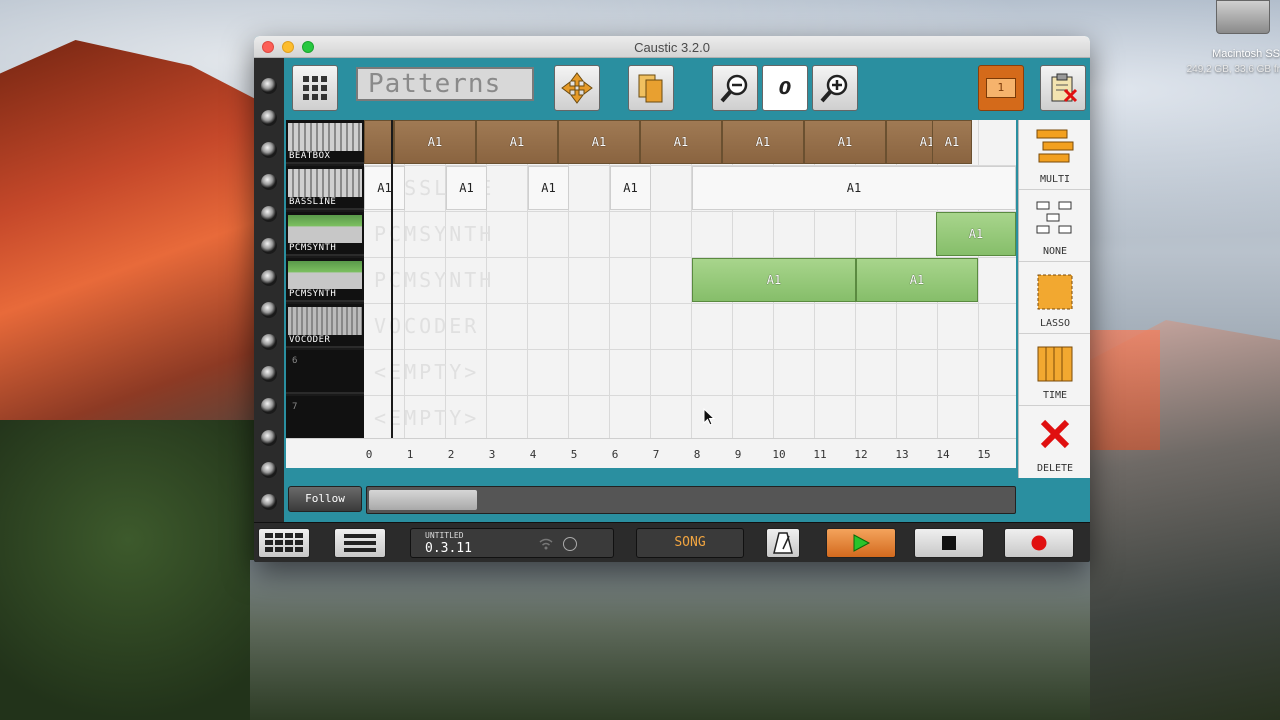 The height and width of the screenshot is (720, 1280). I want to click on time-tool-button: TIME, so click(1054, 371).